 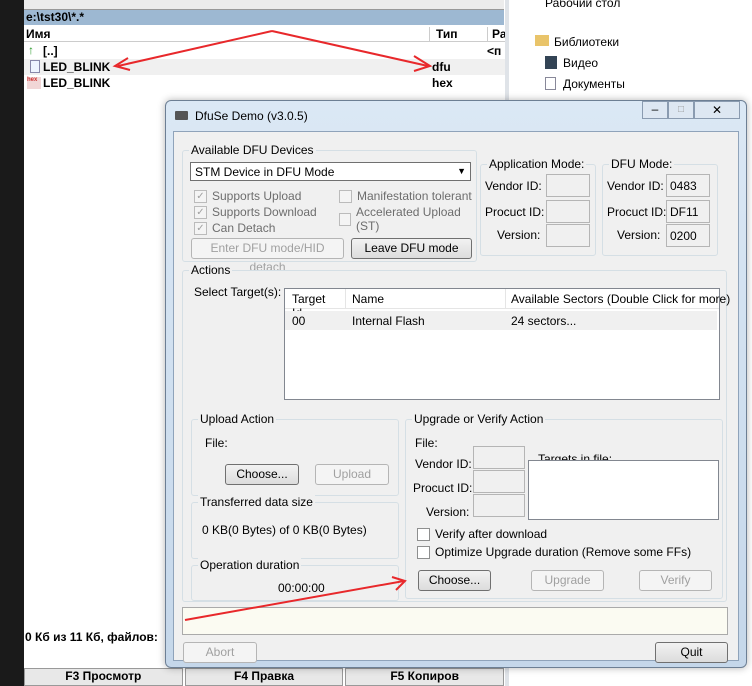 I want to click on window-title: DfuSe Demo (v3.0.5), so click(x=251, y=116).